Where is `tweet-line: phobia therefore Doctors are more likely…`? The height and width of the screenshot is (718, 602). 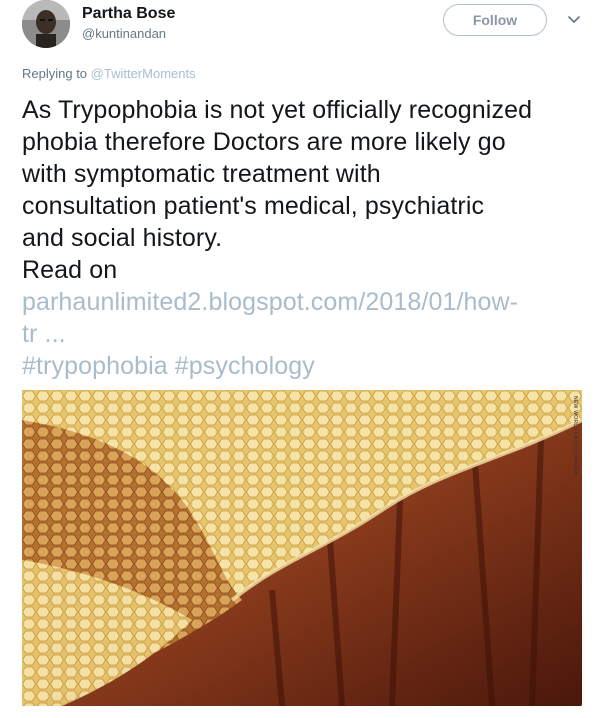
tweet-line: phobia therefore Doctors are more likely… is located at coordinates (264, 142).